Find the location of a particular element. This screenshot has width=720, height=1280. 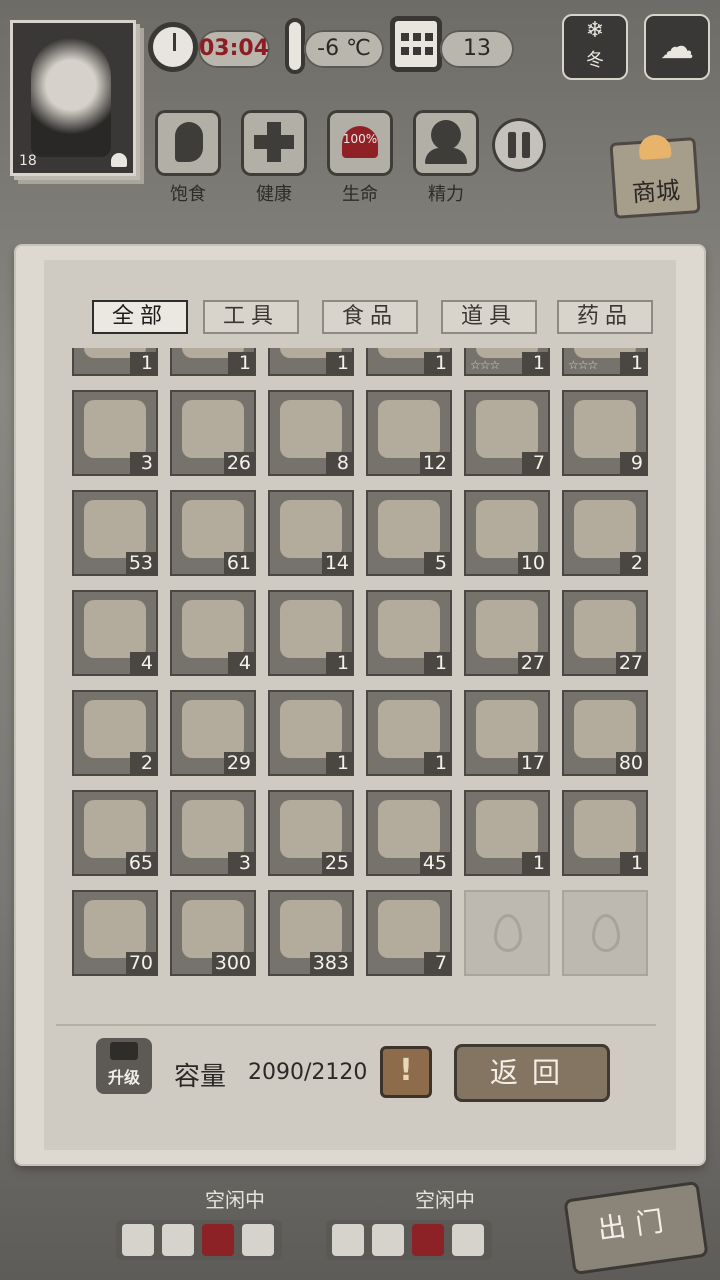

wheat-item-icon is located at coordinates (507, 429).